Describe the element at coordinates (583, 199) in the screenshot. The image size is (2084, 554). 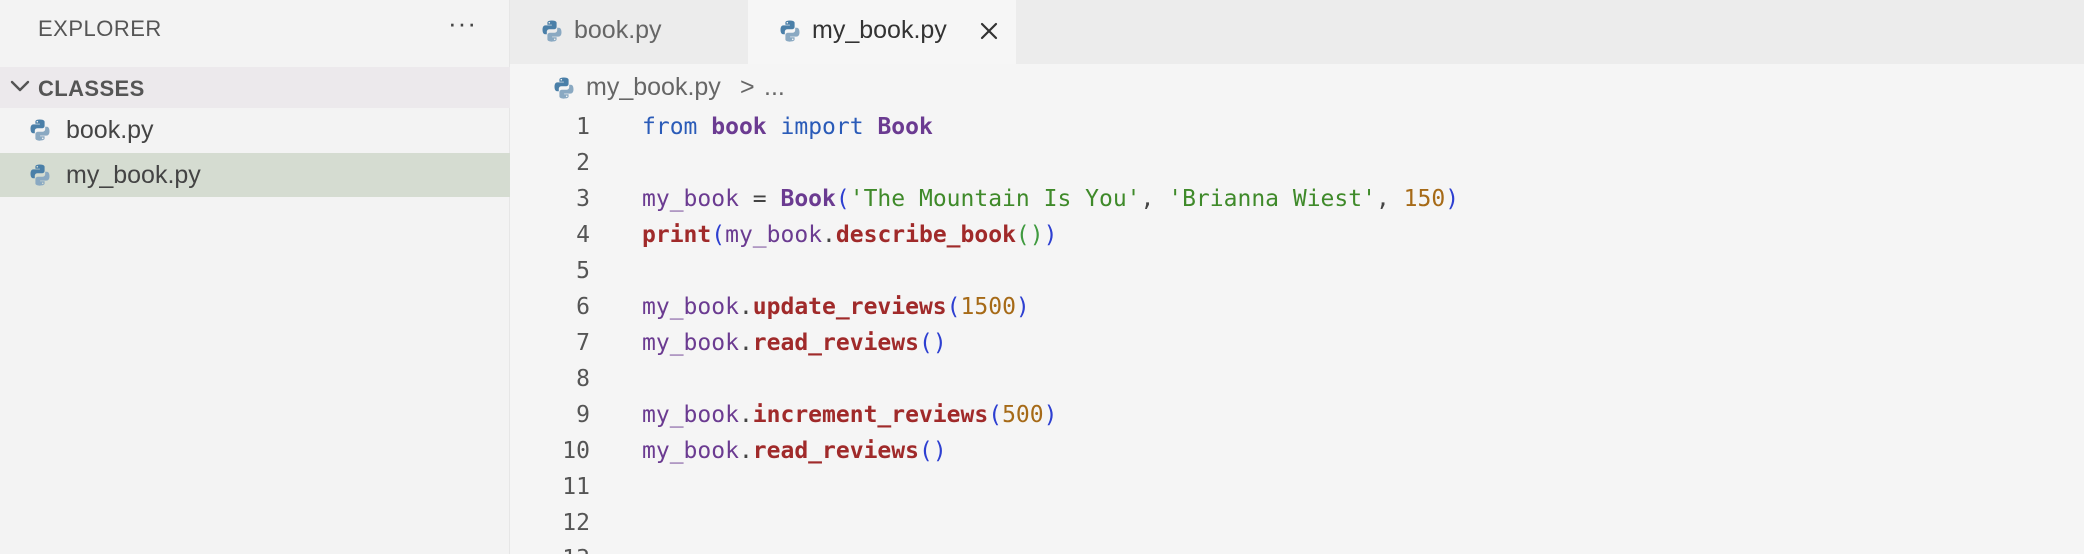
I see `line-number: 3` at that location.